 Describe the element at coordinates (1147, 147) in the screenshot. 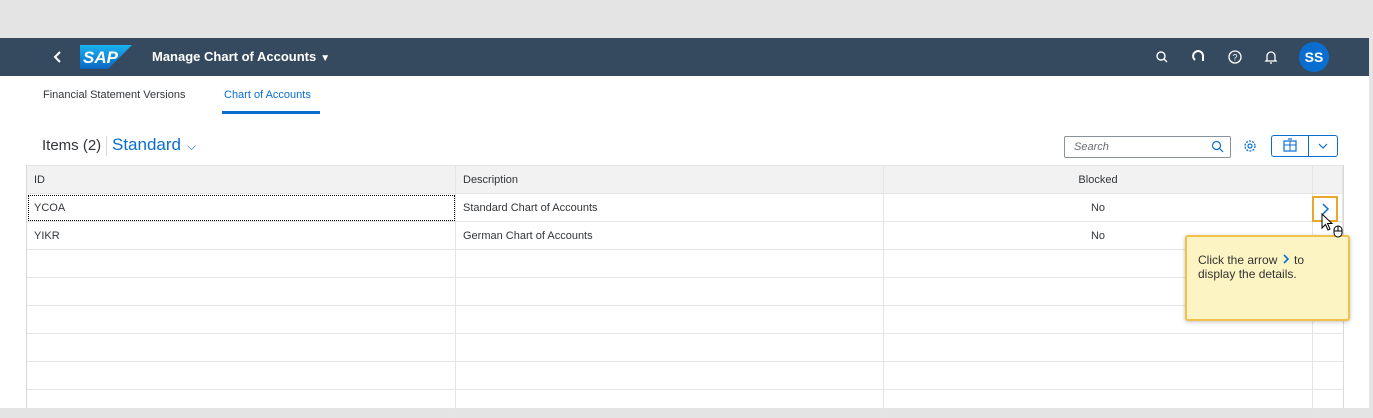

I see `search-input: Search` at that location.